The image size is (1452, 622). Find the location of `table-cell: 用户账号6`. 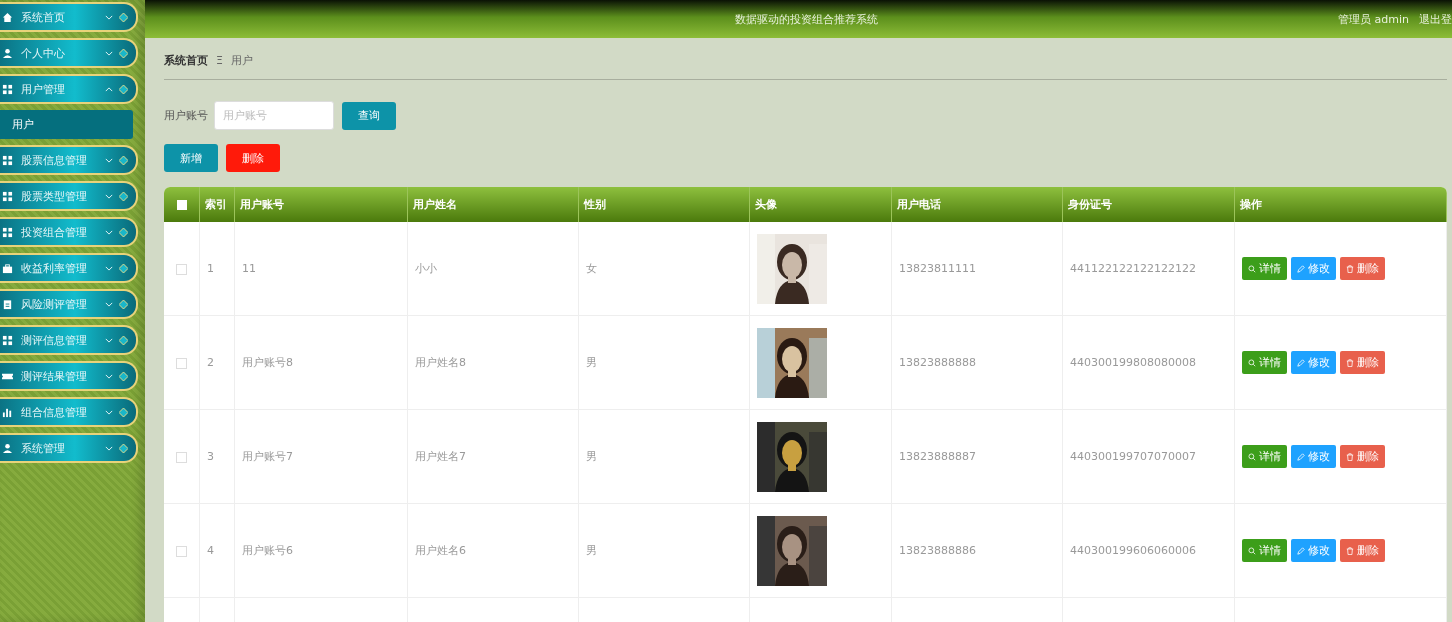

table-cell: 用户账号6 is located at coordinates (267, 550).